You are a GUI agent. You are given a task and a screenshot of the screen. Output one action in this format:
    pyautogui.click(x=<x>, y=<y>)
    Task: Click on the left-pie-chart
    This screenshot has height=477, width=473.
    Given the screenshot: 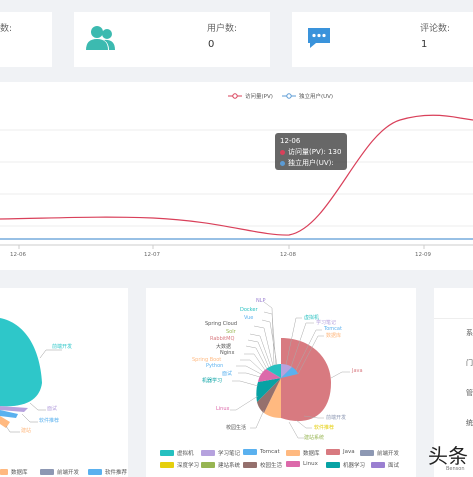 What is the action you would take?
    pyautogui.click(x=31, y=375)
    